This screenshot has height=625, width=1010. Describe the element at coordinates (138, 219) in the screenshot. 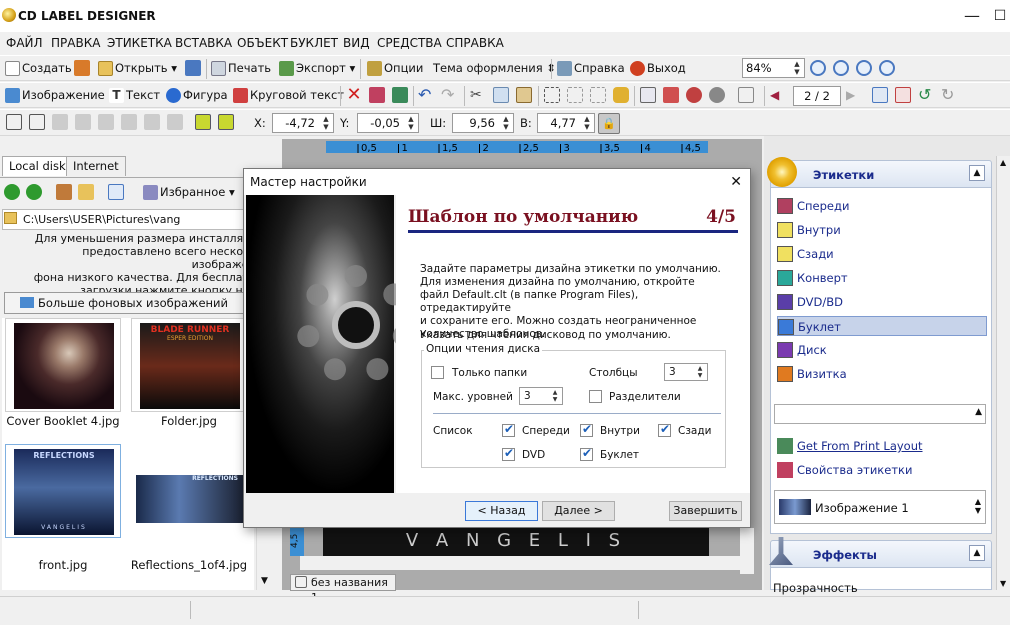

I see `path-field: C:\Users\USER\Pictures\vang` at that location.